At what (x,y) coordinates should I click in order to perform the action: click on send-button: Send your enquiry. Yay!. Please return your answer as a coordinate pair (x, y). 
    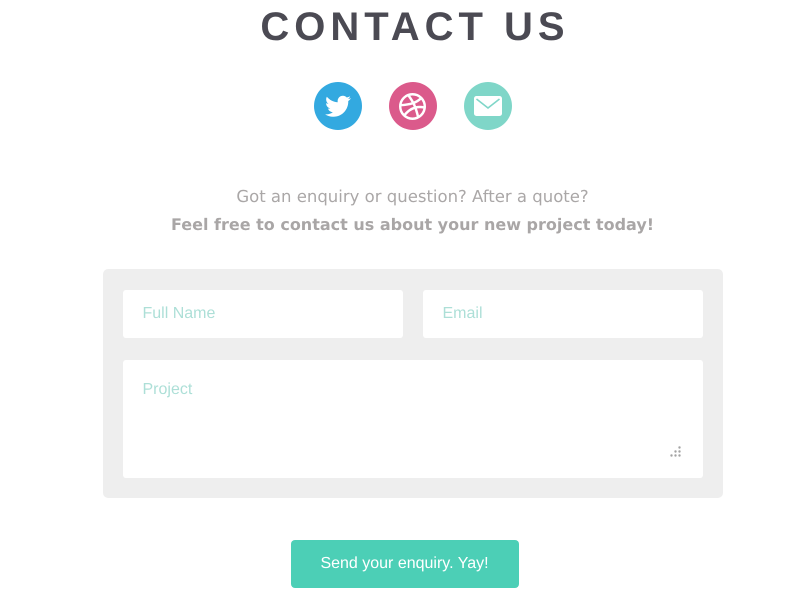
    Looking at the image, I should click on (404, 564).